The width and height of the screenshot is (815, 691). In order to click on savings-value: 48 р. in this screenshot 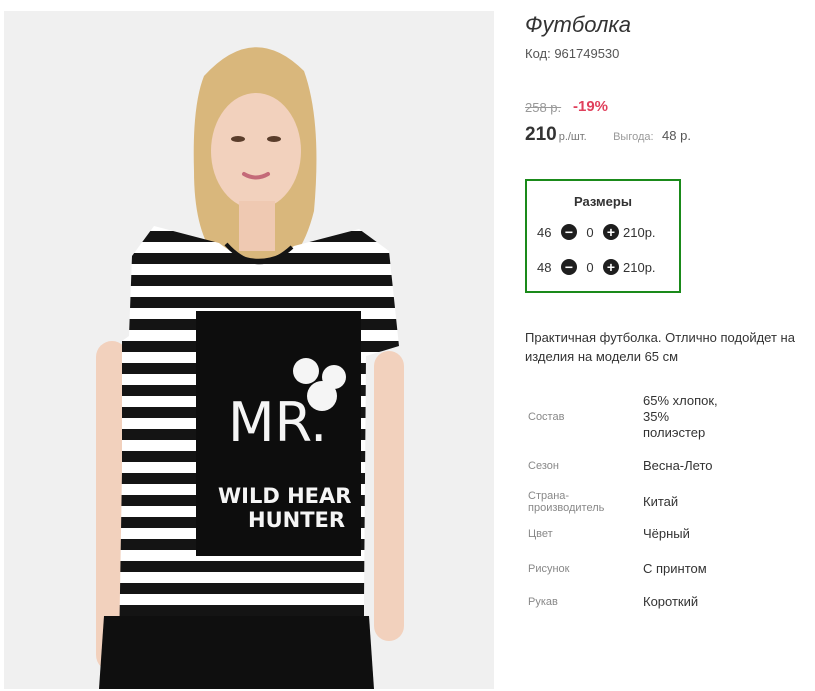, I will do `click(676, 135)`.